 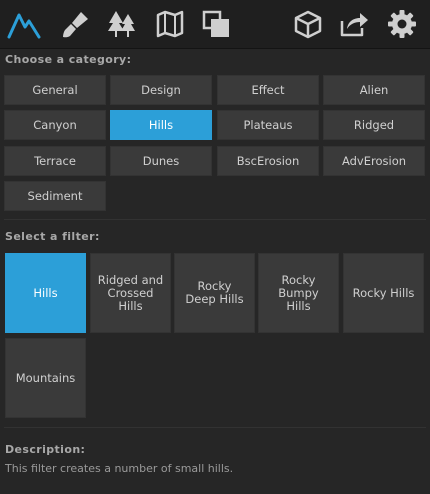 I want to click on filter-ridged-and-crossed-hills: Ridged and Crossed Hills, so click(x=130, y=293).